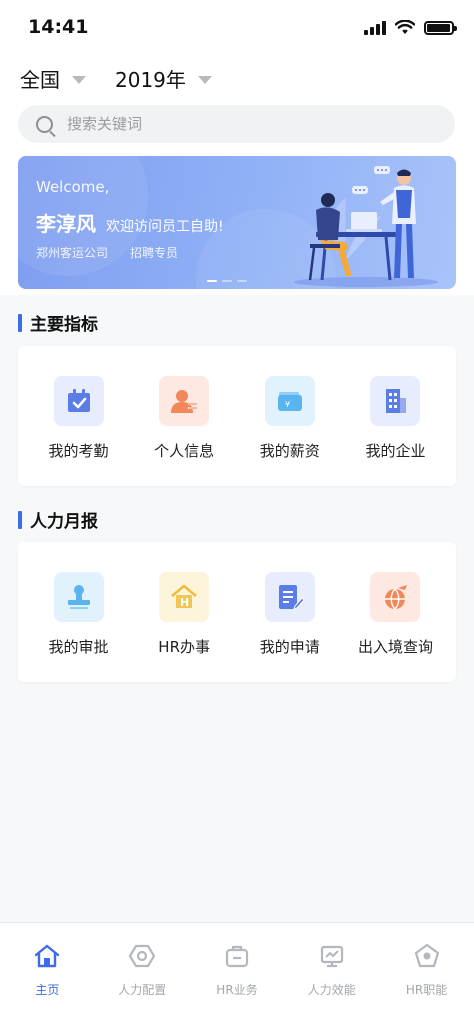 This screenshot has width=474, height=1026. I want to click on main-indicator-item-label: 我的薪资, so click(289, 451).